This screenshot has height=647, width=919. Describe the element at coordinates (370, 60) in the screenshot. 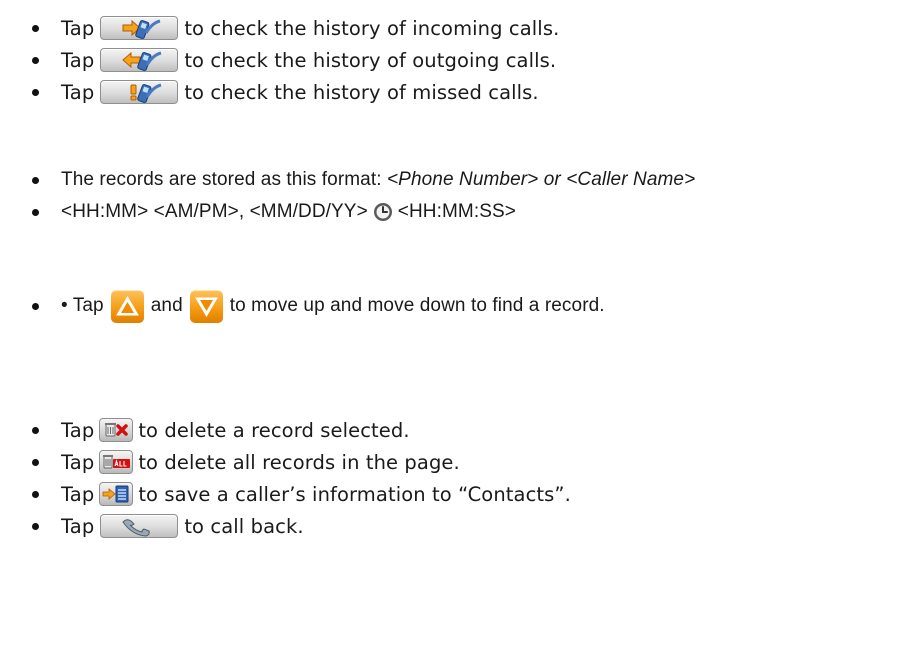

I see `item-suffix: to check the history of outgoing calls.` at that location.